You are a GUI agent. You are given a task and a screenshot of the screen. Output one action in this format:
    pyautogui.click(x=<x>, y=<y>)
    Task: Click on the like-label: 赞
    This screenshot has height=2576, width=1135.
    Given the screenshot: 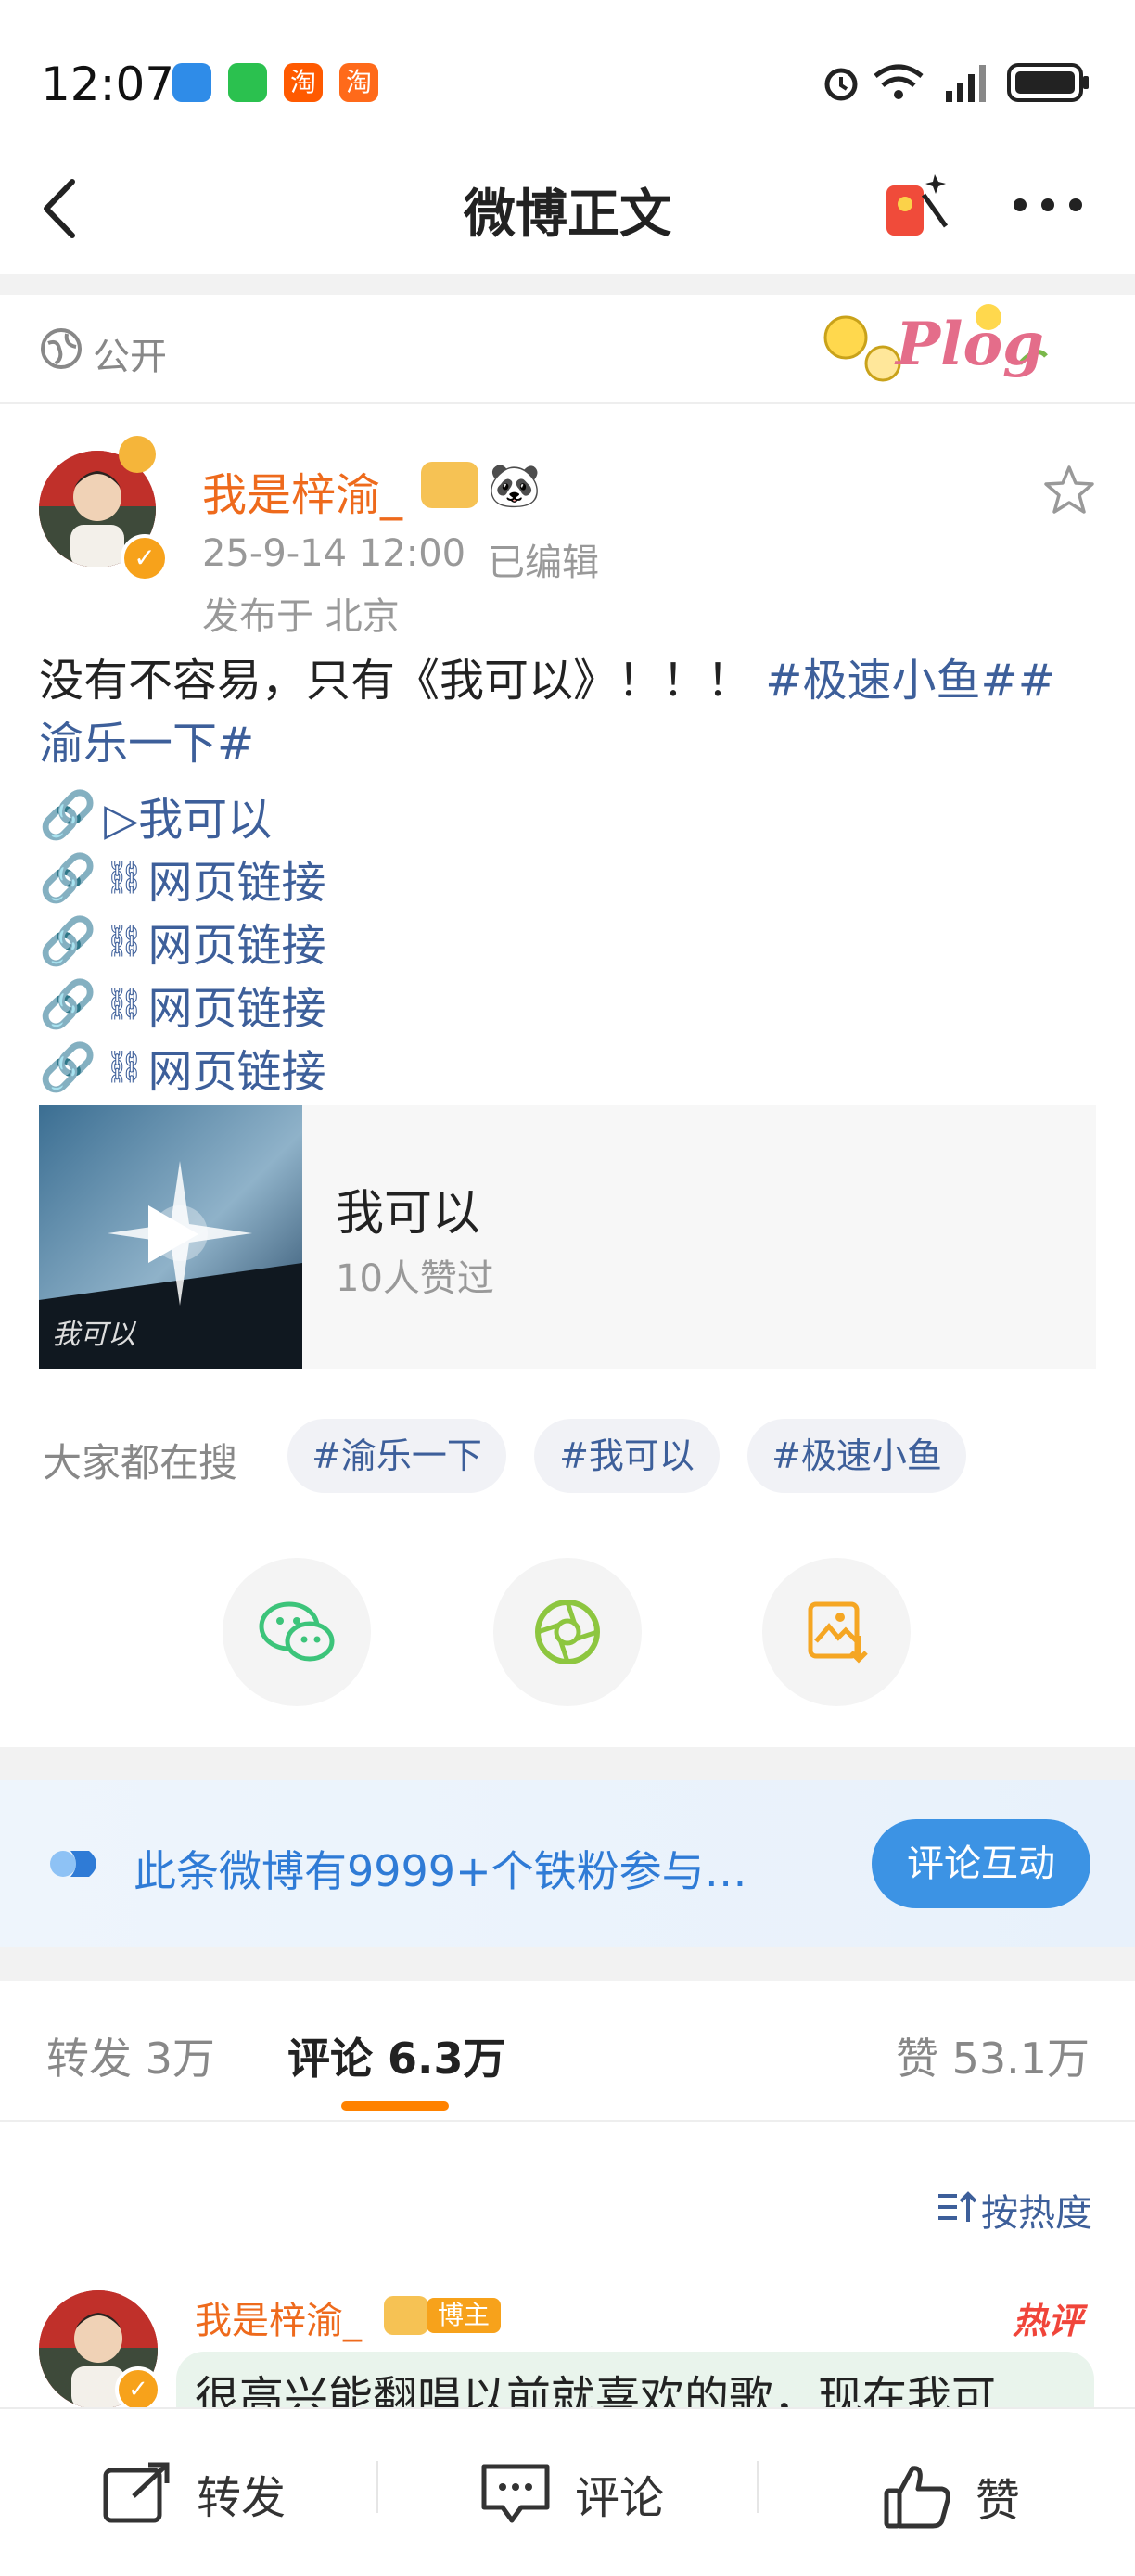 What is the action you would take?
    pyautogui.click(x=998, y=2501)
    